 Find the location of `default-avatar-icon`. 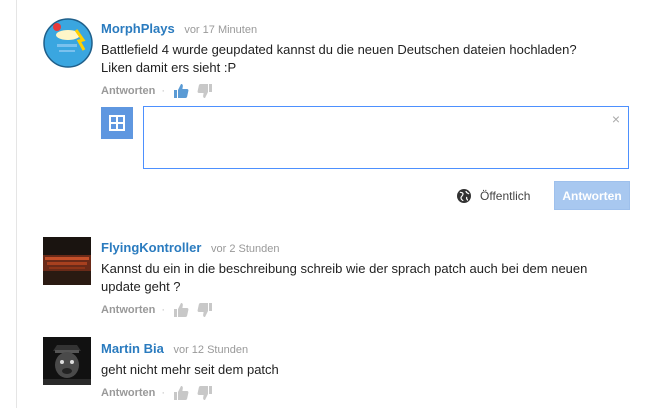

default-avatar-icon is located at coordinates (117, 123).